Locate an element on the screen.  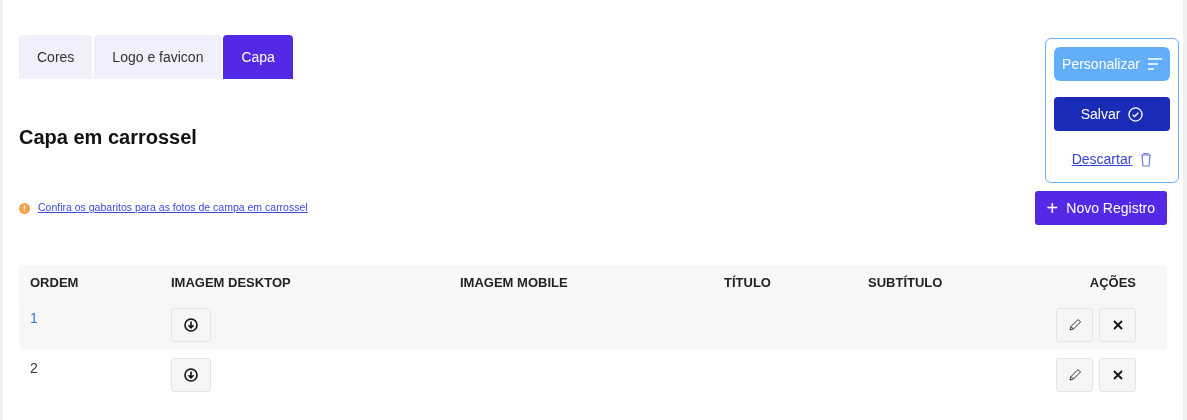
guide-link: Confira os gabaritos para as fotos de campa em carrossel is located at coordinates (173, 208).